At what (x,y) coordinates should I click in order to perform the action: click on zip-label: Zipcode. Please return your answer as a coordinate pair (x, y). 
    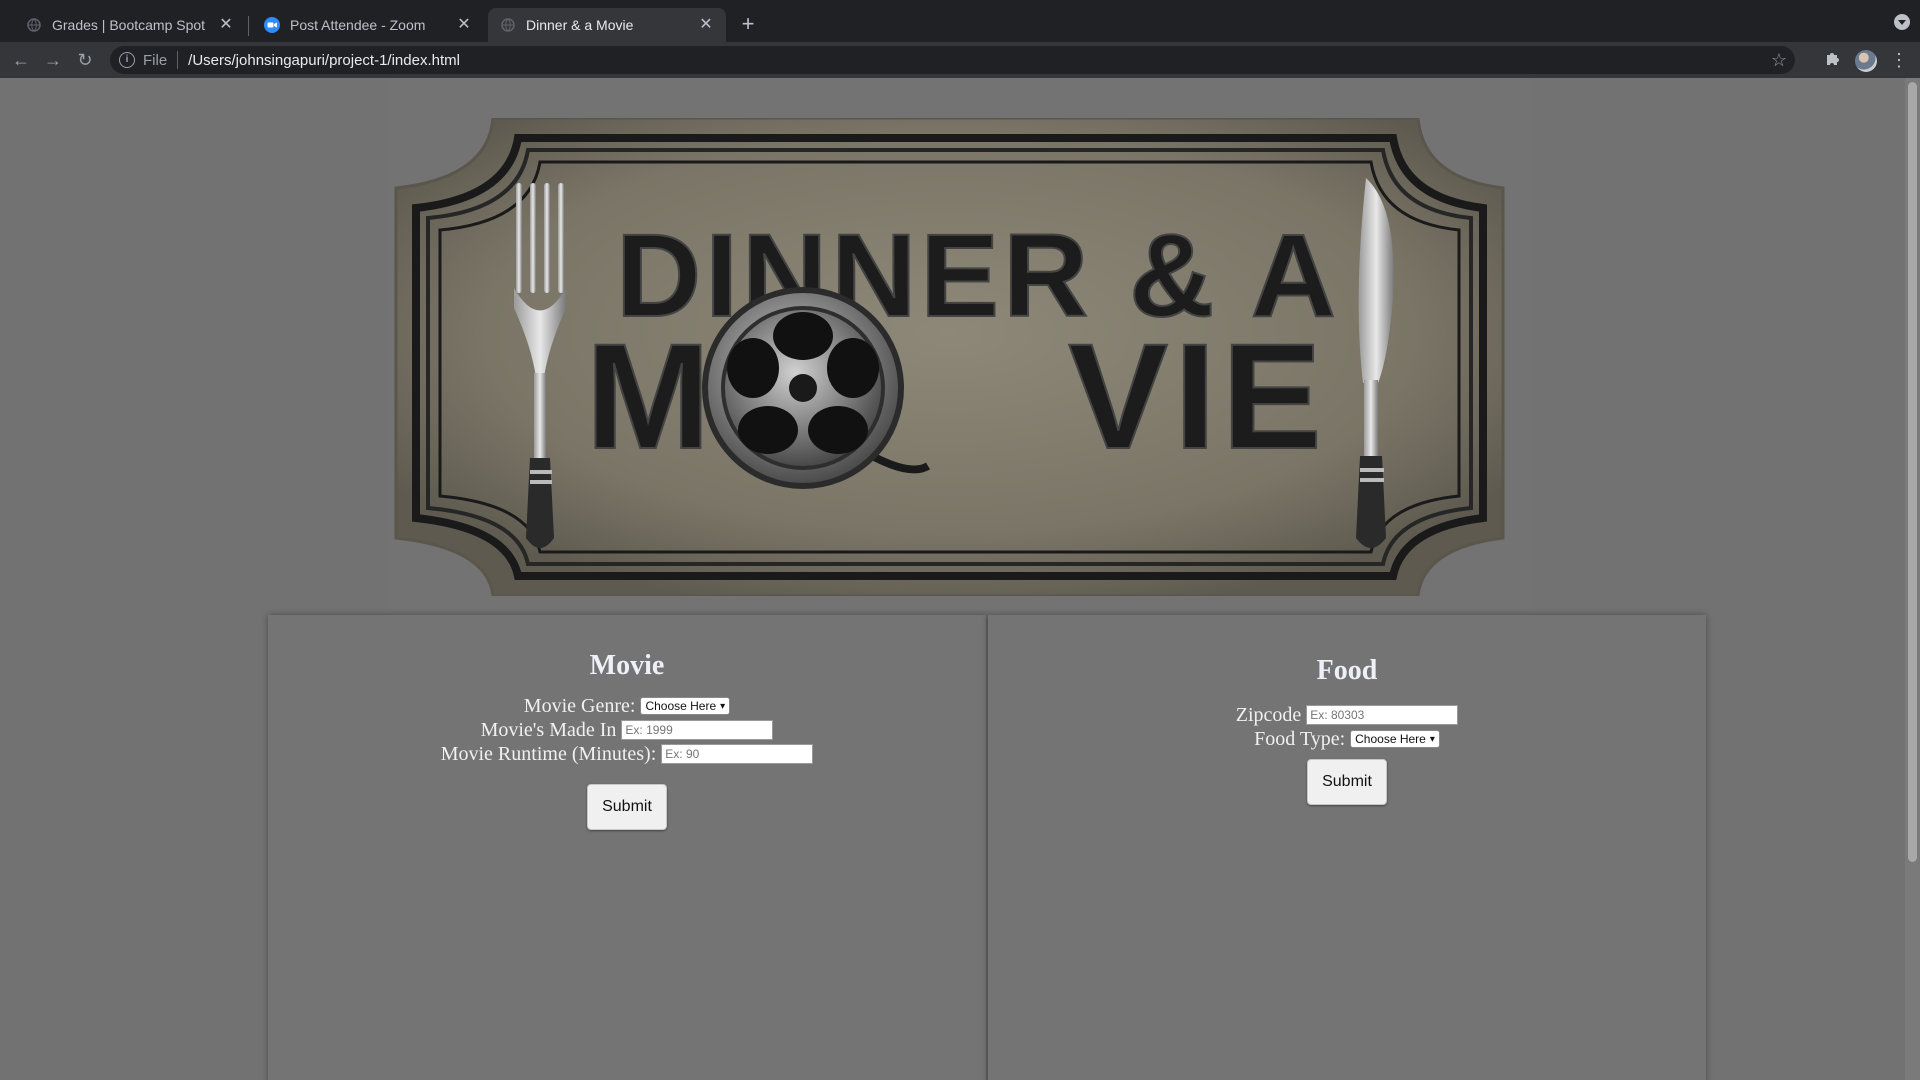
    Looking at the image, I should click on (1268, 714).